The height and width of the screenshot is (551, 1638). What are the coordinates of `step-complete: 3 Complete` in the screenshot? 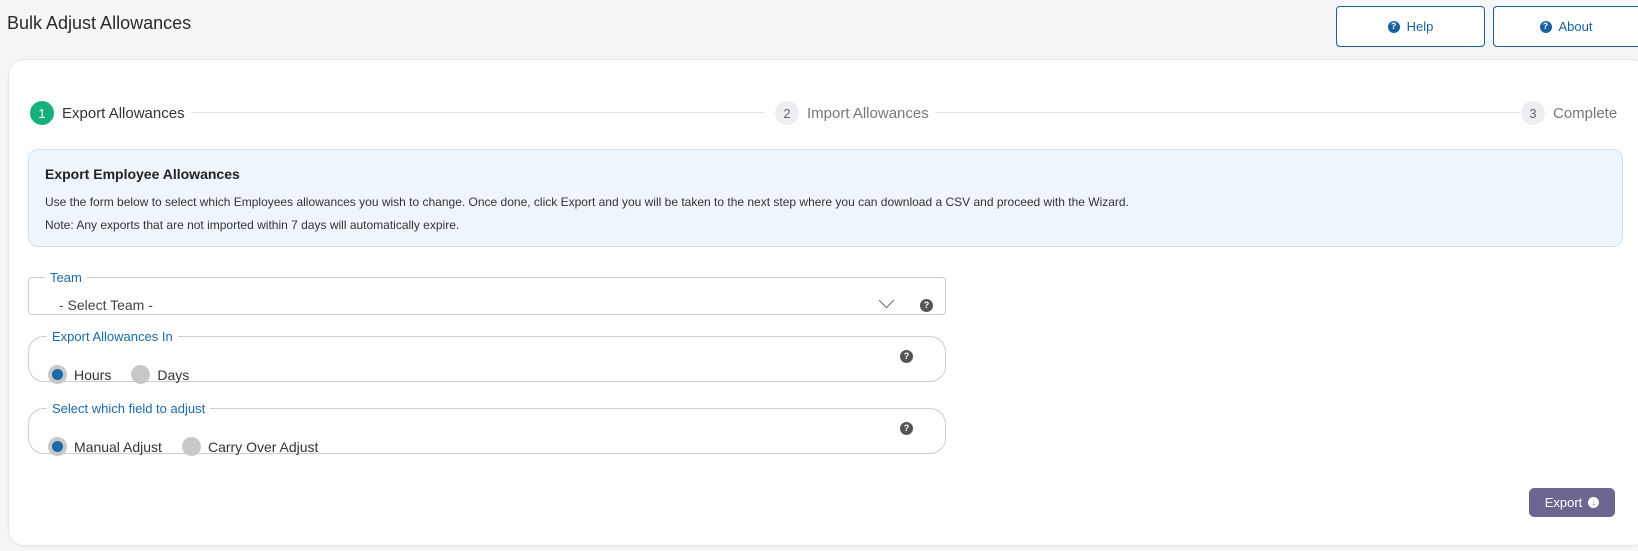 It's located at (1572, 113).